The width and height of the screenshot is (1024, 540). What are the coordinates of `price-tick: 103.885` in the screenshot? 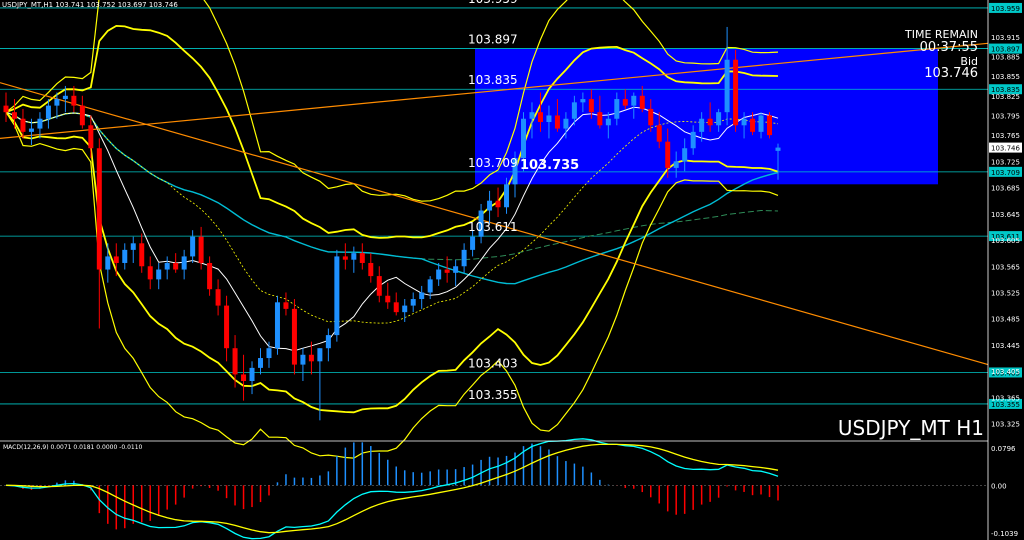 It's located at (1005, 57).